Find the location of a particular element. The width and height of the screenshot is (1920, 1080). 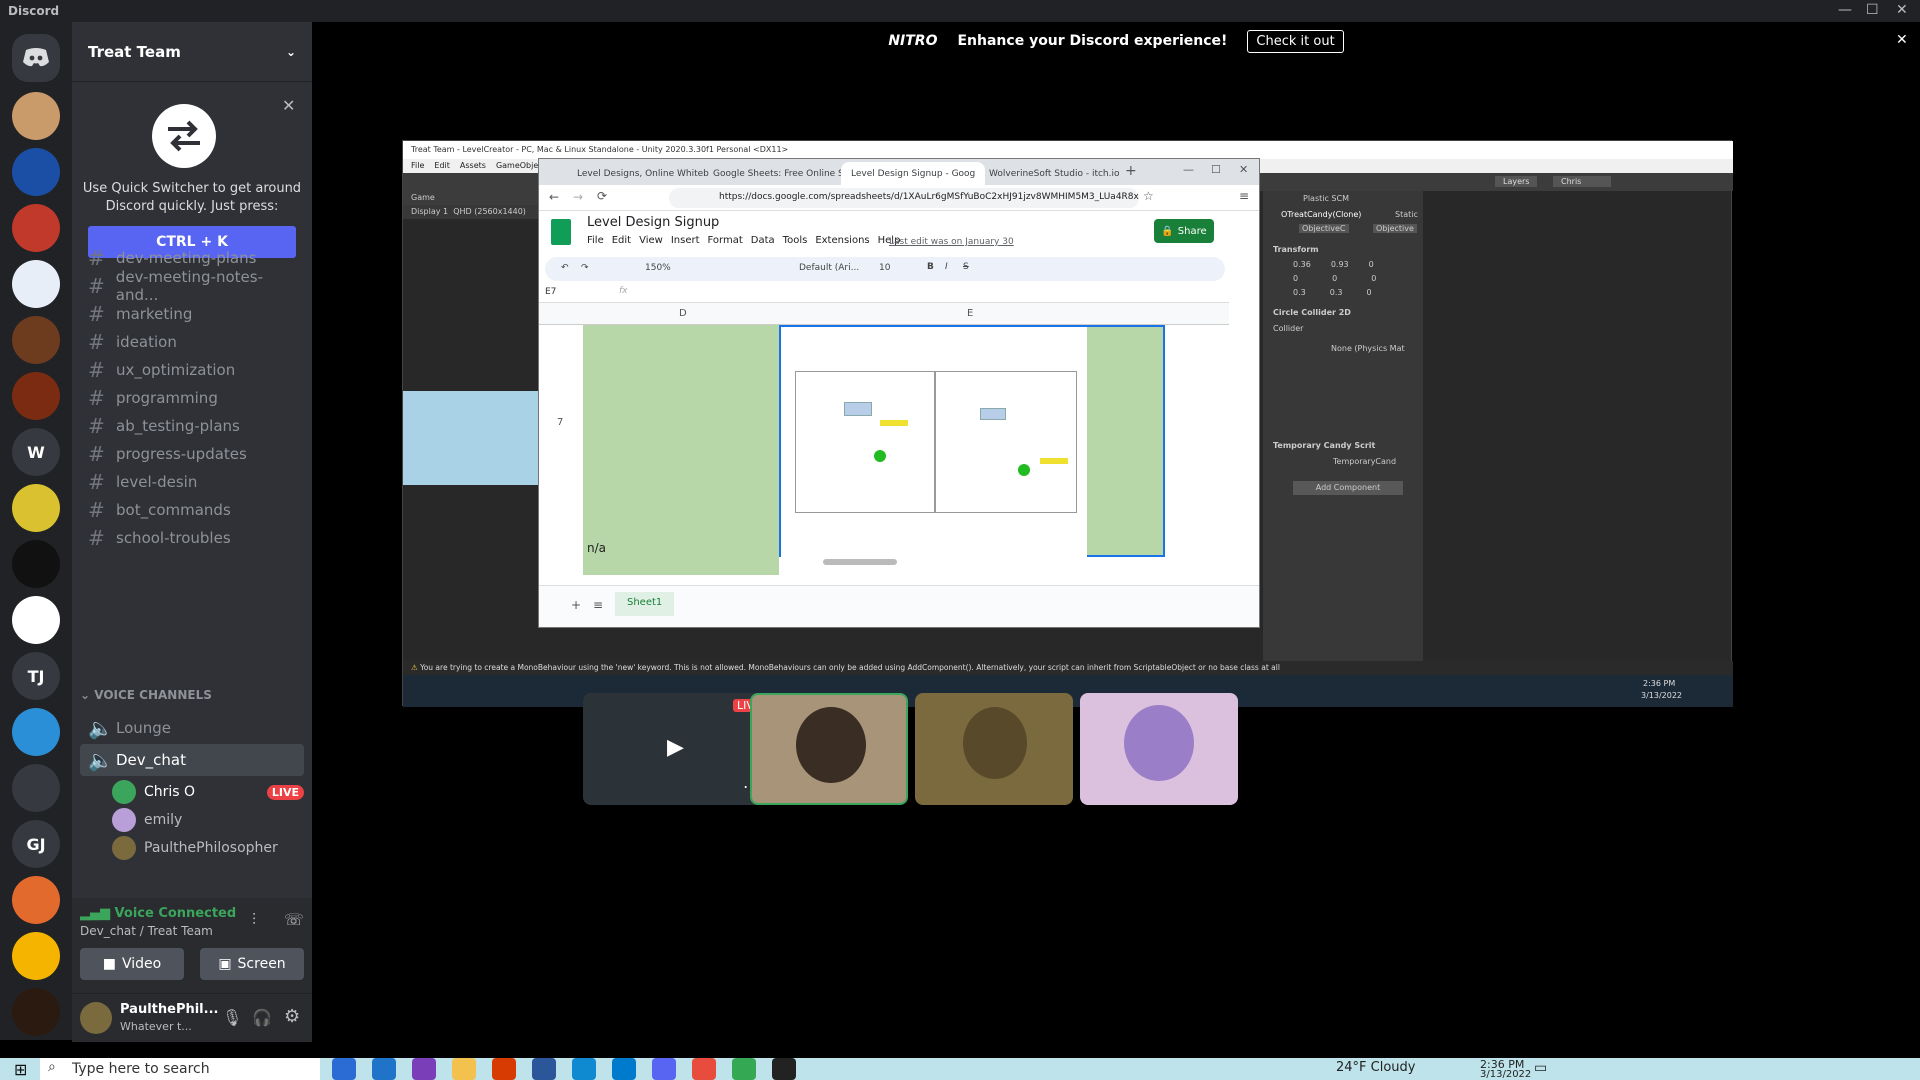

add-component-button: Add Component is located at coordinates (1348, 488).